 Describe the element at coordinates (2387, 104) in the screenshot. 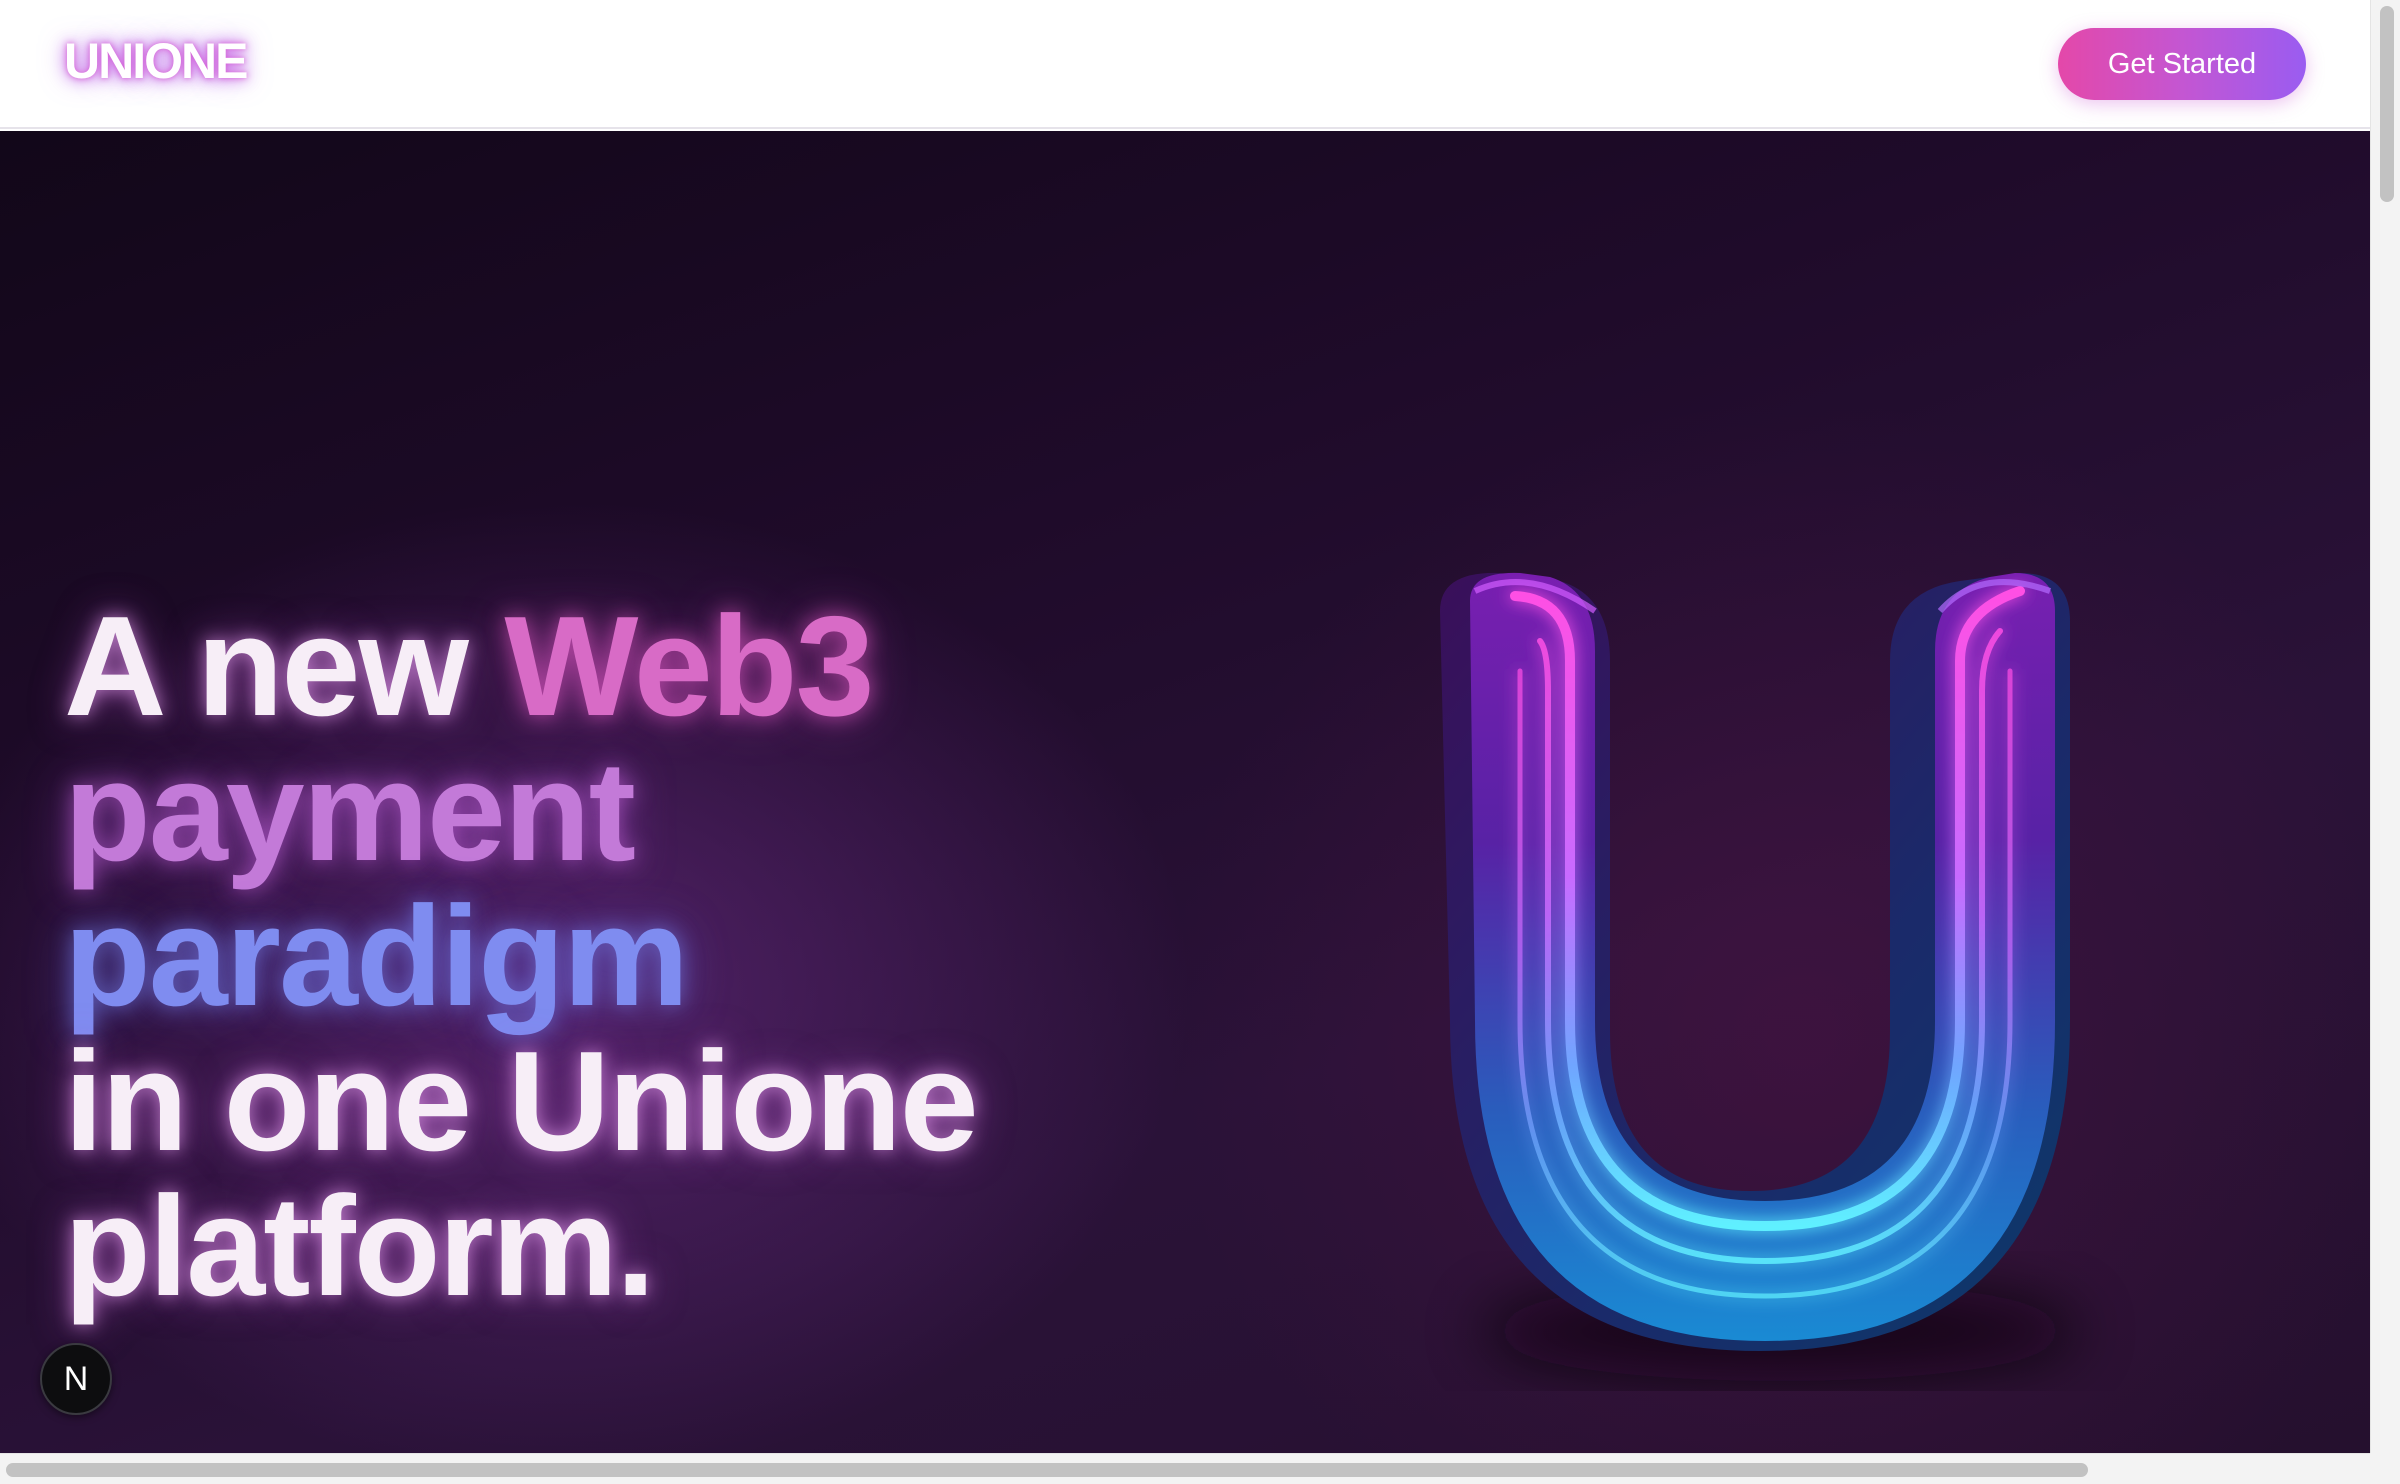

I see `vertical-scrollbar-thumb` at that location.